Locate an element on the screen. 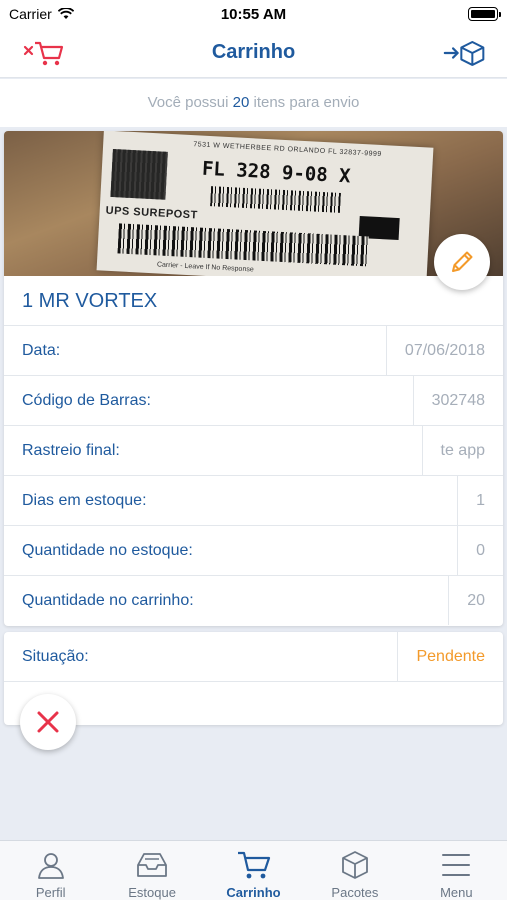 The width and height of the screenshot is (507, 900). tab-estoque: Estoque is located at coordinates (151, 870).